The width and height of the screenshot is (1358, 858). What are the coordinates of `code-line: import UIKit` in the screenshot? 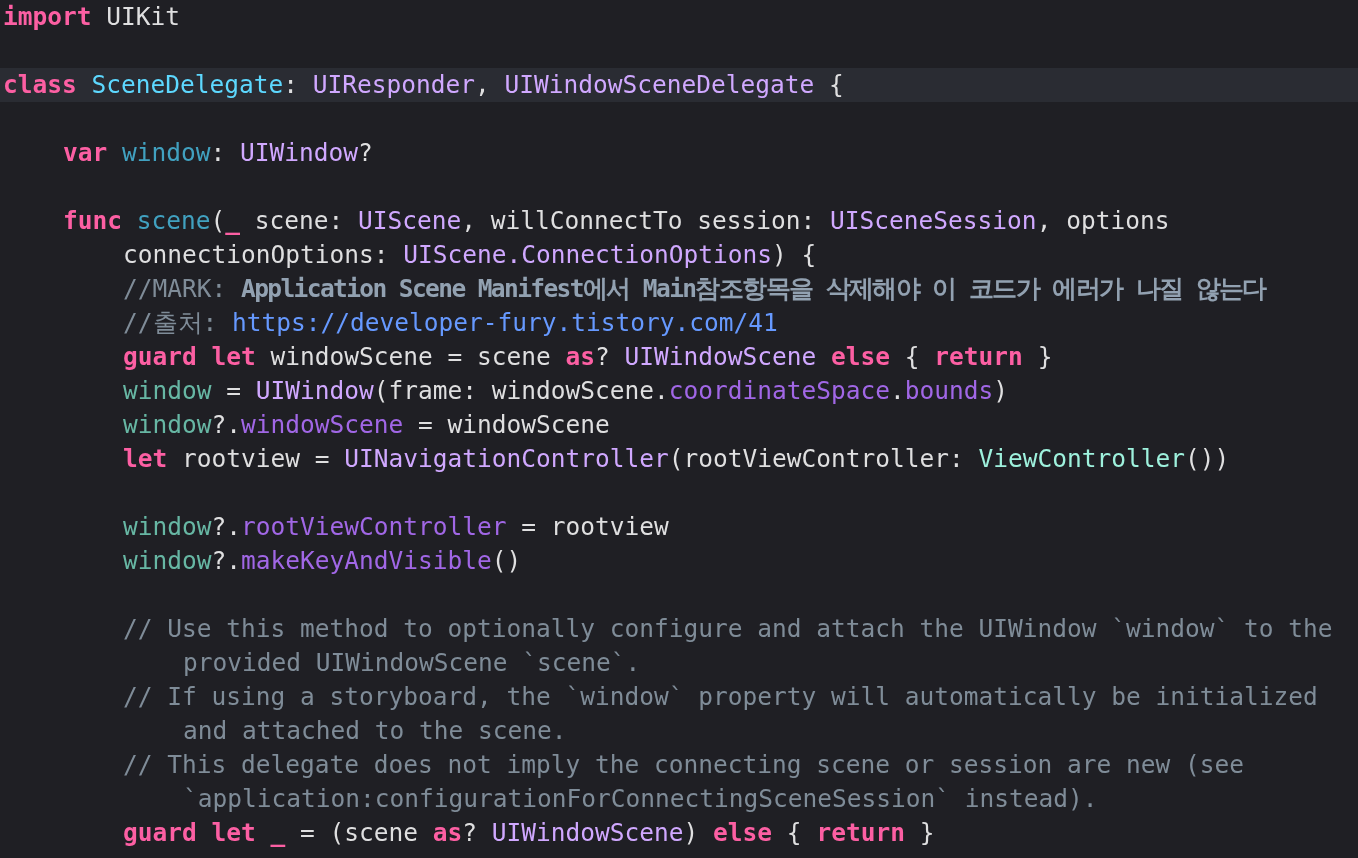 It's located at (92, 17).